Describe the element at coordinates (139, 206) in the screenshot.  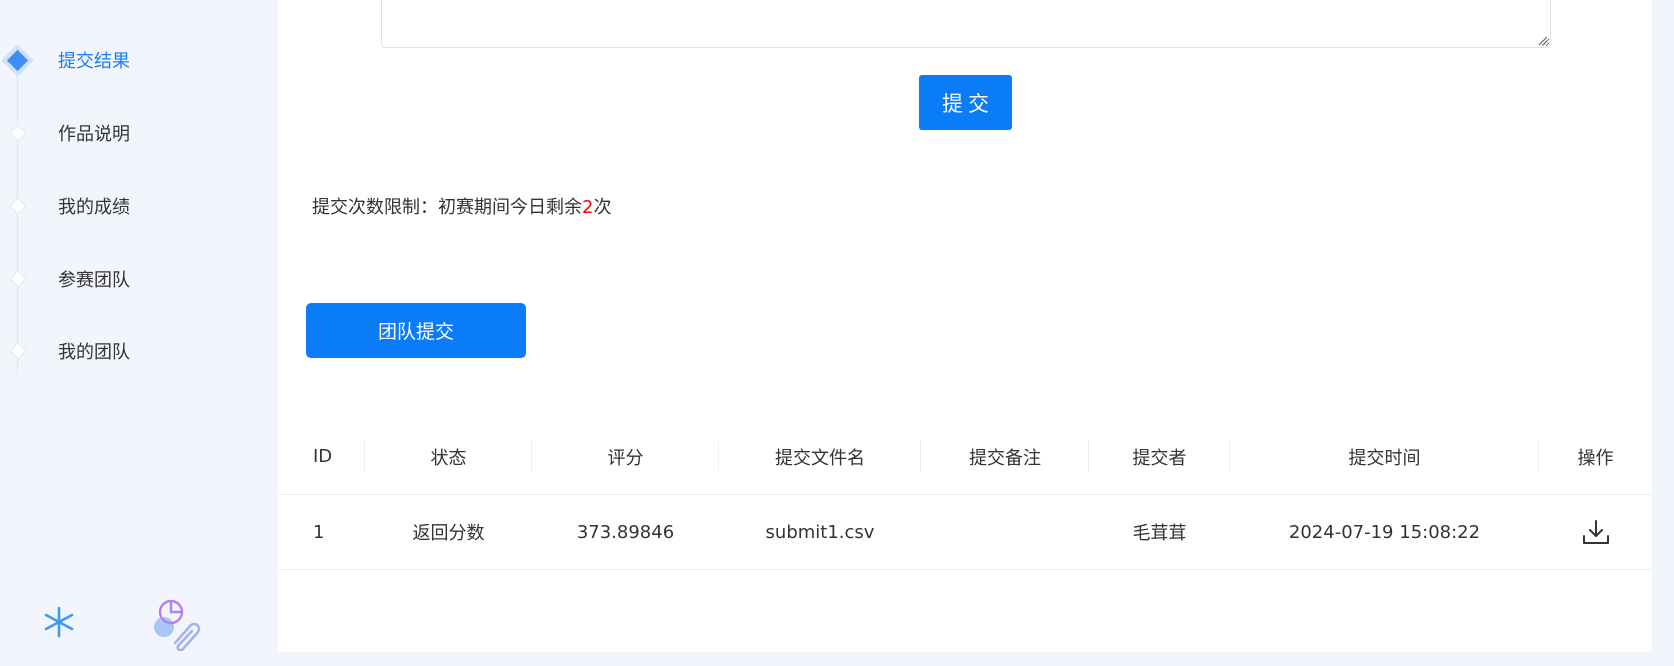
I see `sidebar-item-my-scores: 我的成绩` at that location.